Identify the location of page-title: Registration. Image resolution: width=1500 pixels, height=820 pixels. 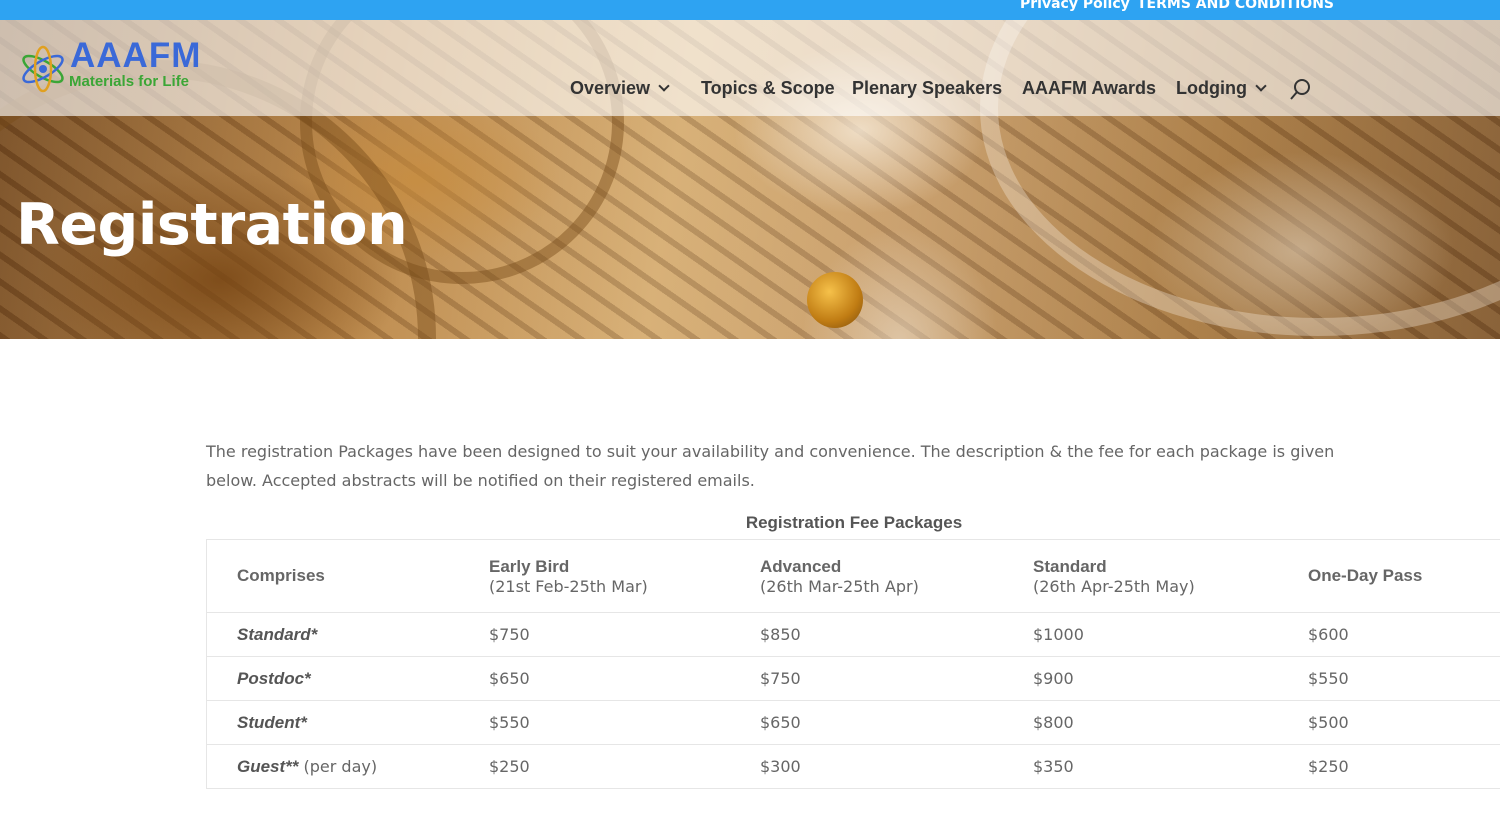
(212, 225).